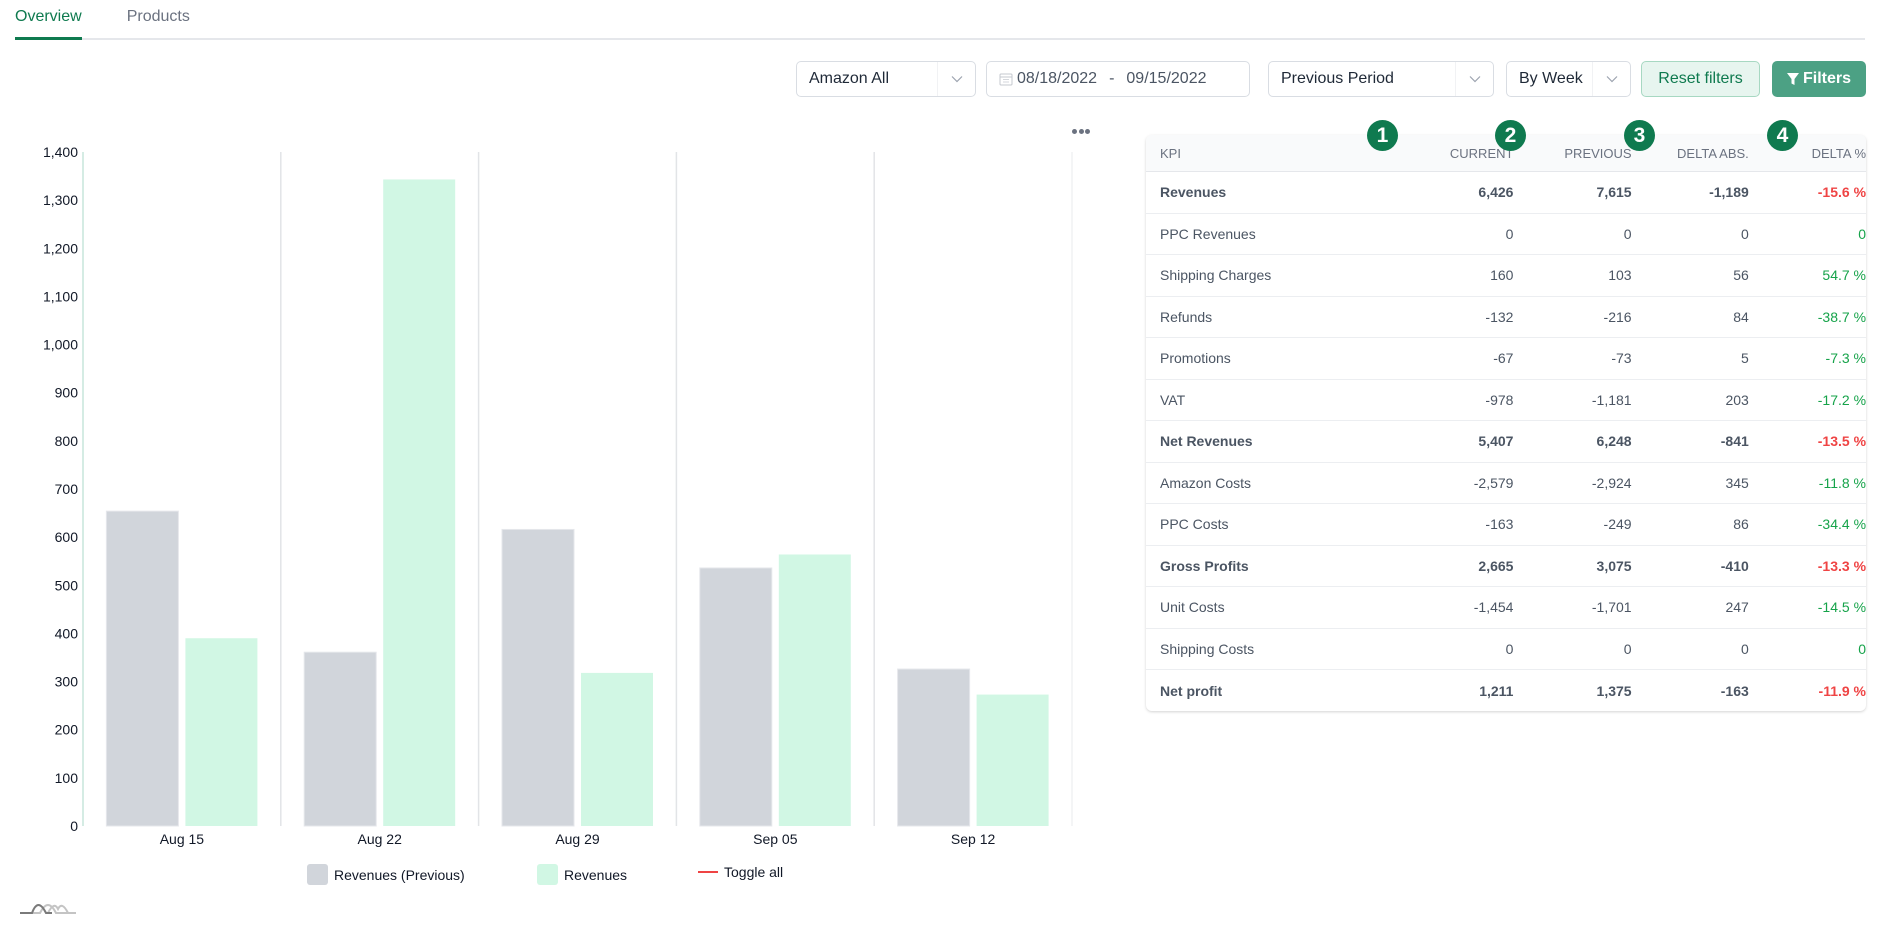  Describe the element at coordinates (1337, 78) in the screenshot. I see `comparison-select-value: Previous Period` at that location.